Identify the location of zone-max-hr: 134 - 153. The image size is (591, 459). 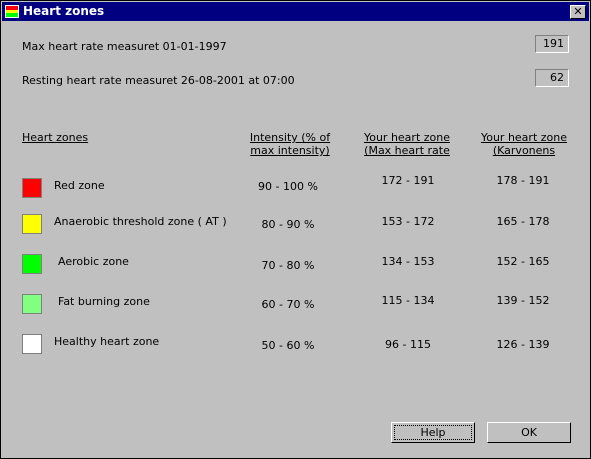
(408, 261).